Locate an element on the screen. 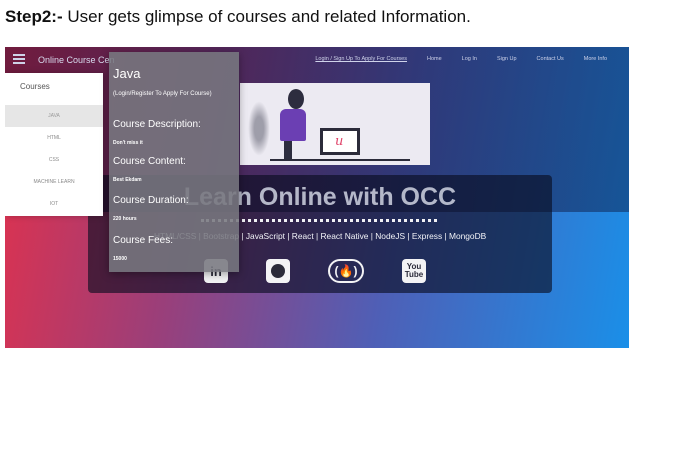 This screenshot has width=698, height=456. github-glyph is located at coordinates (278, 271).